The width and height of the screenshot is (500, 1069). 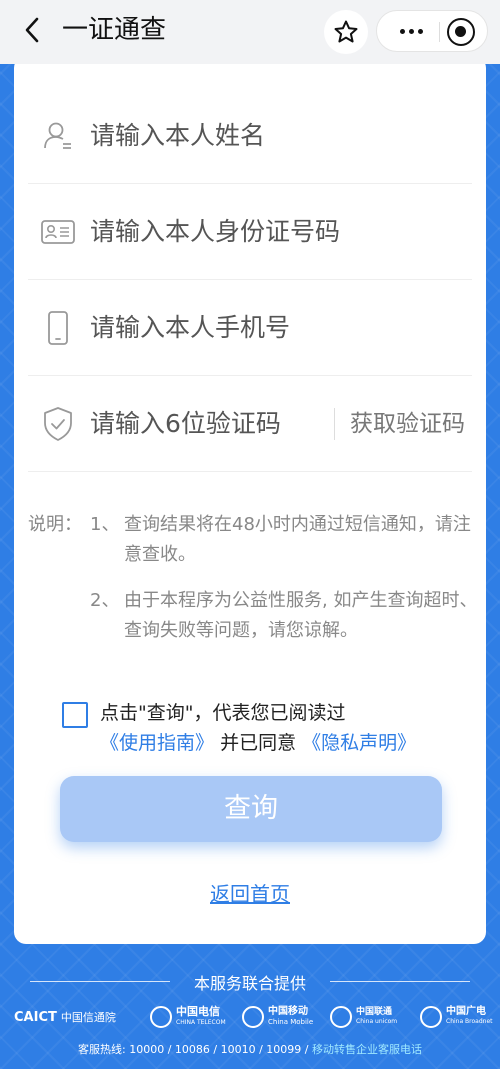 What do you see at coordinates (223, 713) in the screenshot?
I see `agreement-text: 点击"查询"，代表您已阅读过` at bounding box center [223, 713].